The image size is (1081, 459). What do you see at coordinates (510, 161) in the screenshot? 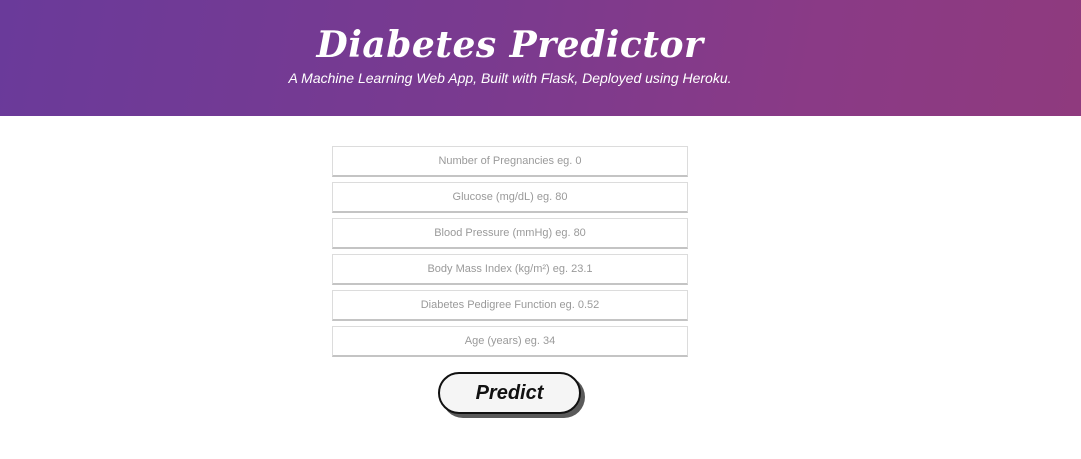
I see `pregnancies-input` at bounding box center [510, 161].